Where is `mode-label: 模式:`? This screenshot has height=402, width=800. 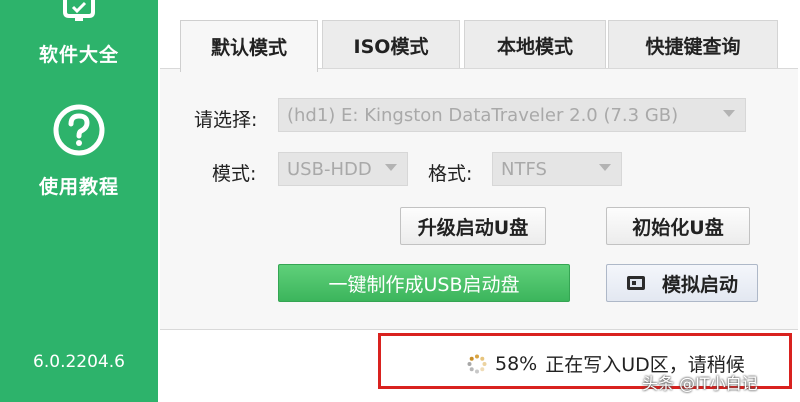
mode-label: 模式: is located at coordinates (234, 174).